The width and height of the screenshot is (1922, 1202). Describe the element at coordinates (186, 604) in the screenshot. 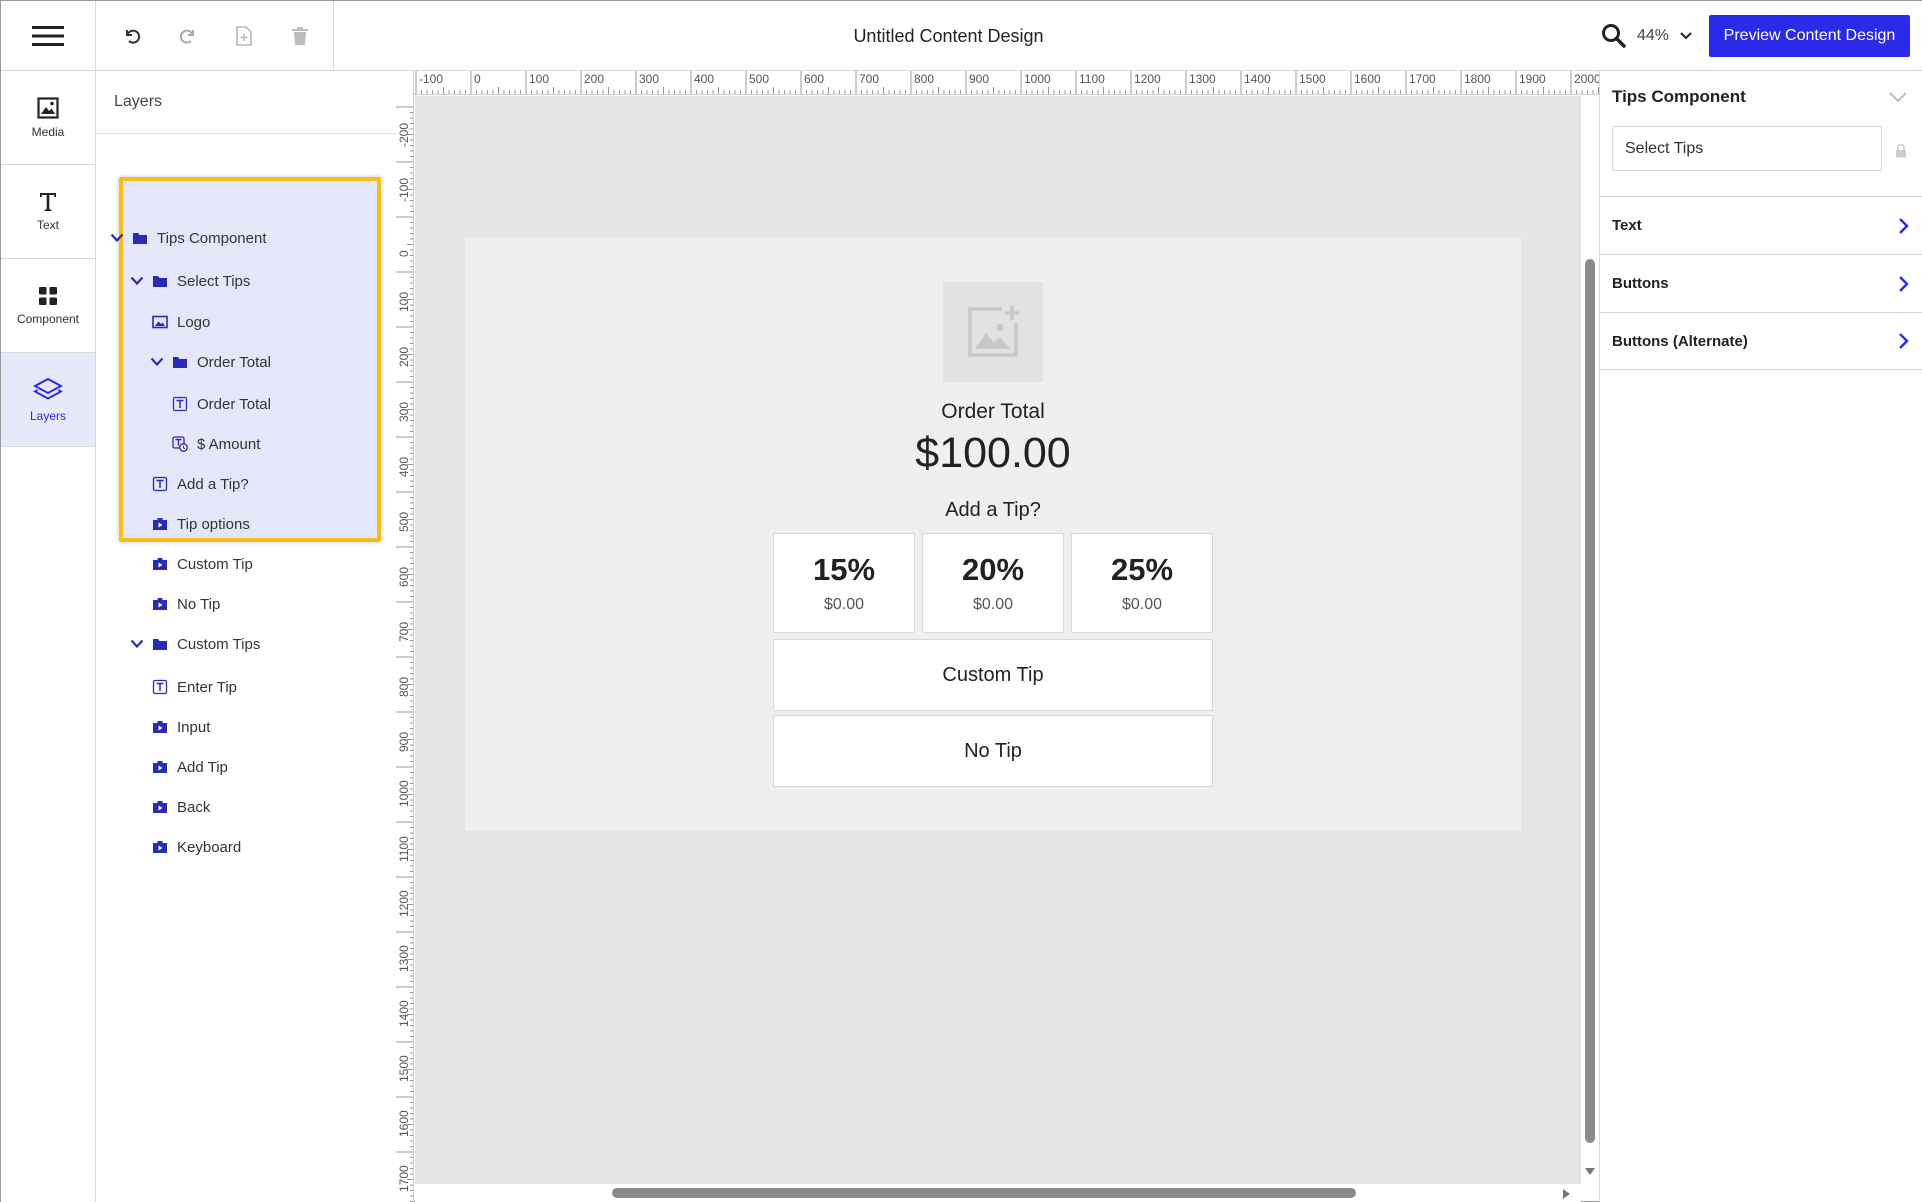

I see `layer-row: No Tip` at that location.